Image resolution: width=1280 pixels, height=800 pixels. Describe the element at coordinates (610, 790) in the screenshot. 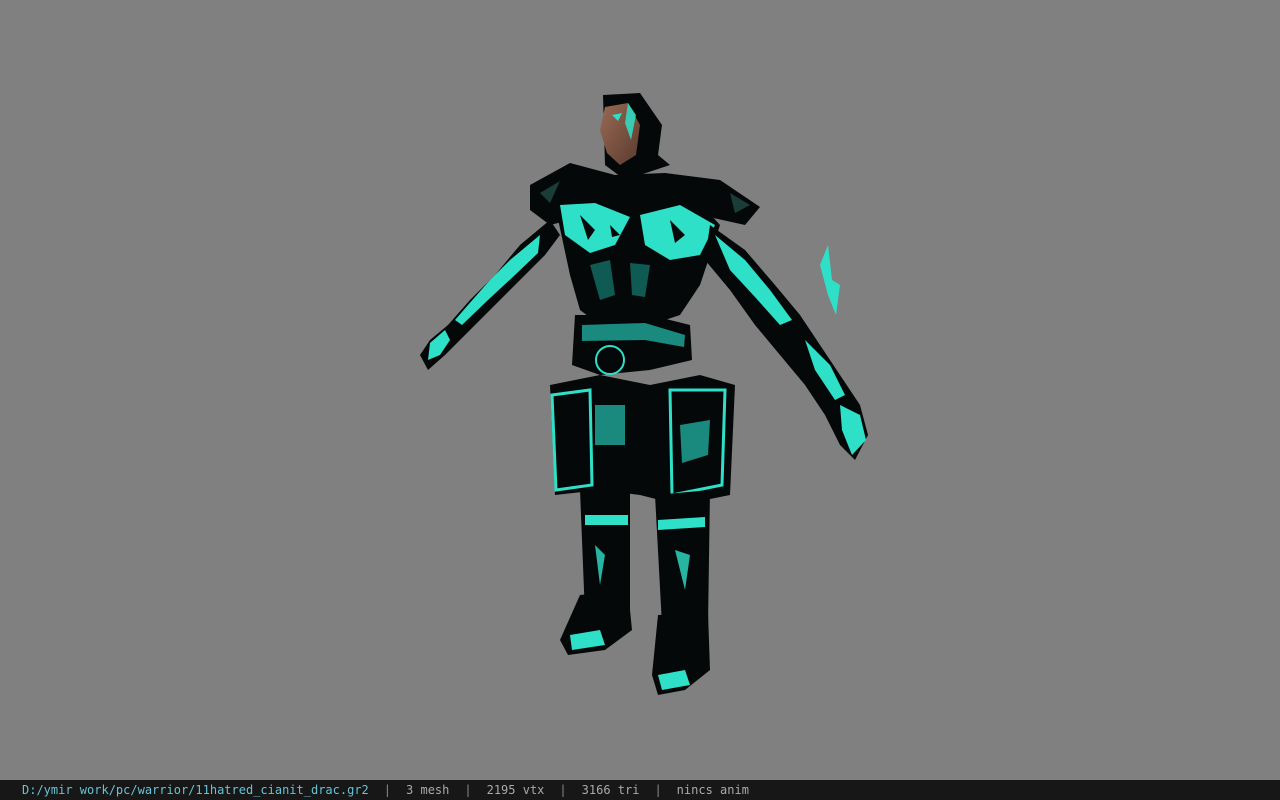

I see `triangle-count: 3166 tri` at that location.